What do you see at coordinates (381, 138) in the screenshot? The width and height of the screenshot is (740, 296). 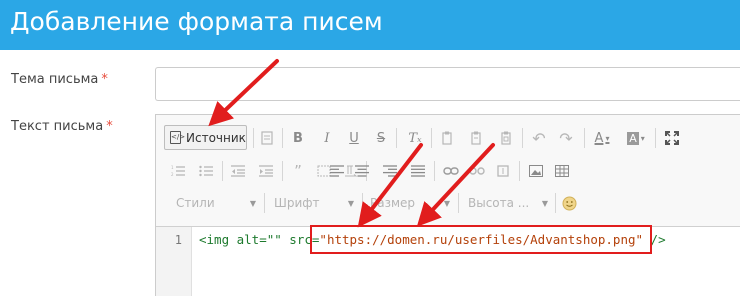 I see `strike-button: S` at bounding box center [381, 138].